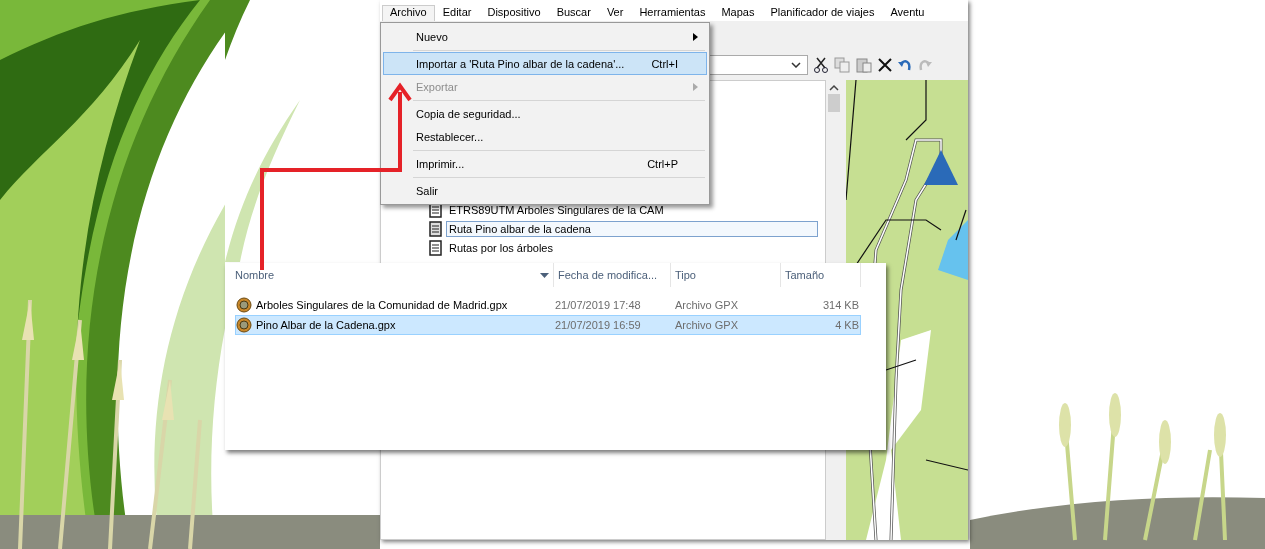 This screenshot has width=1265, height=549. What do you see at coordinates (598, 305) in the screenshot?
I see `date-cell-text: 21/07/2019 17:48` at bounding box center [598, 305].